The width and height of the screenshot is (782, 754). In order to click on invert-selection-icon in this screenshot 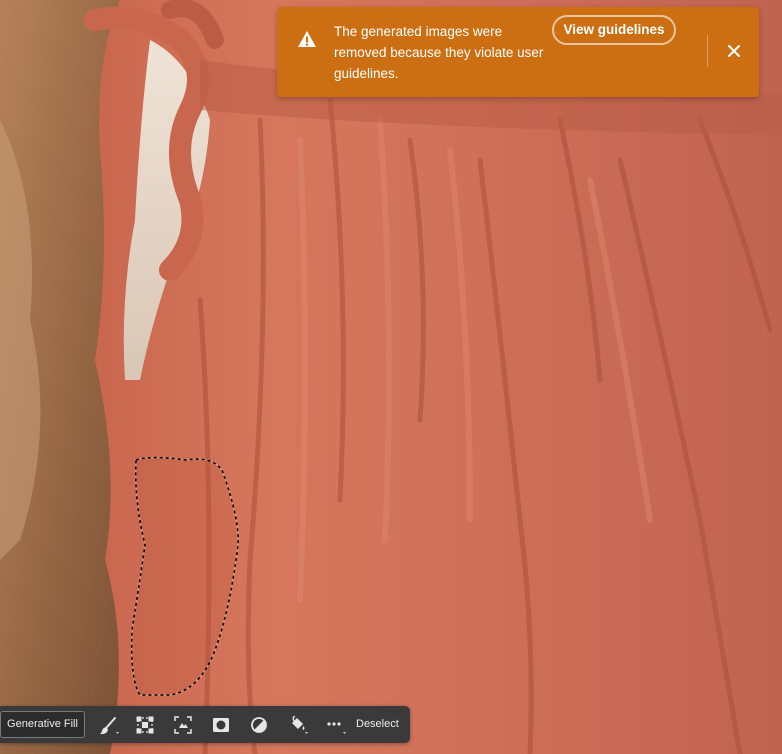, I will do `click(259, 725)`.